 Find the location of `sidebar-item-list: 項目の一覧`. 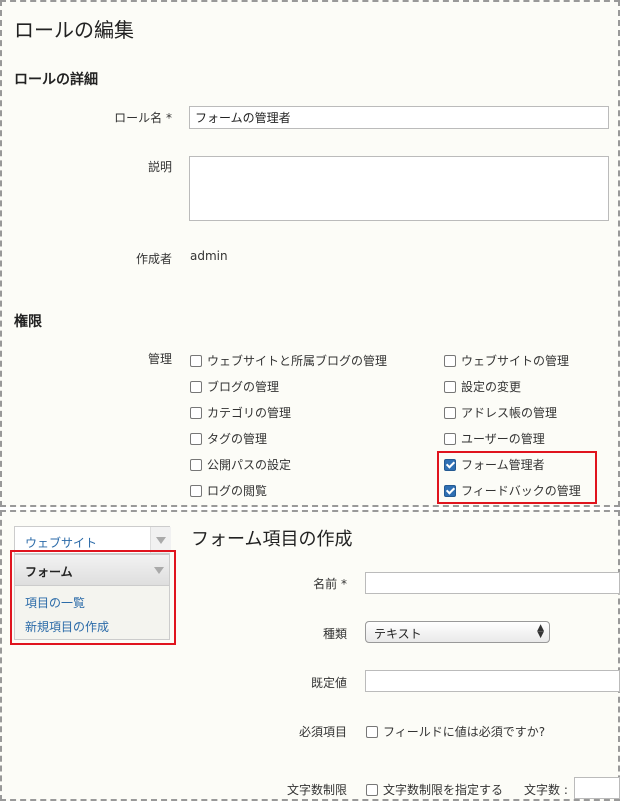

sidebar-item-list: 項目の一覧 is located at coordinates (55, 602).